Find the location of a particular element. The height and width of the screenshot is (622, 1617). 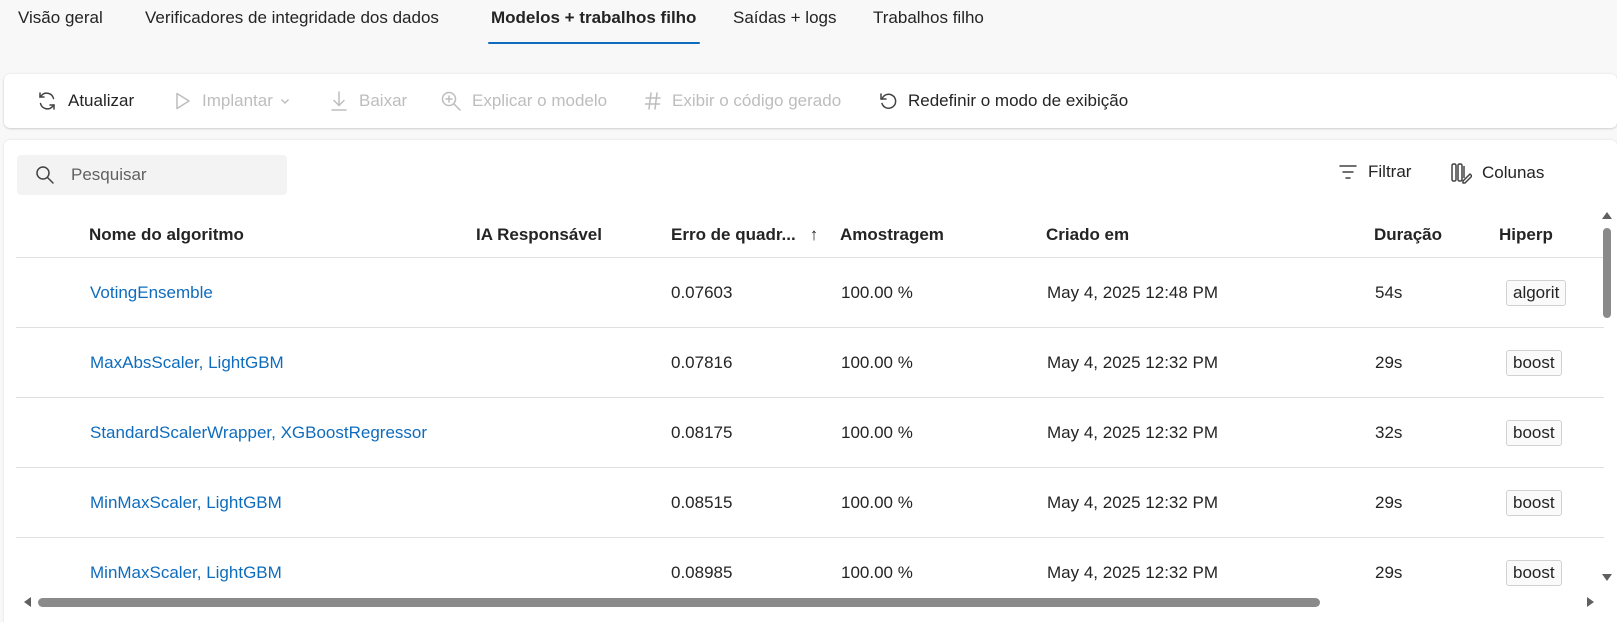

zoom-in-icon is located at coordinates (451, 101).